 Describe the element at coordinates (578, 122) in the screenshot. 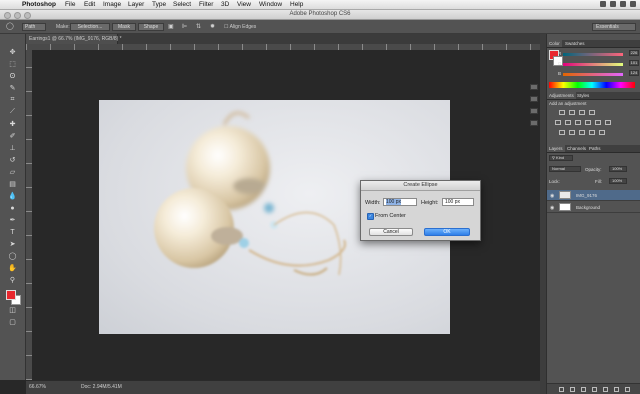

I see `color-balance-icon` at that location.